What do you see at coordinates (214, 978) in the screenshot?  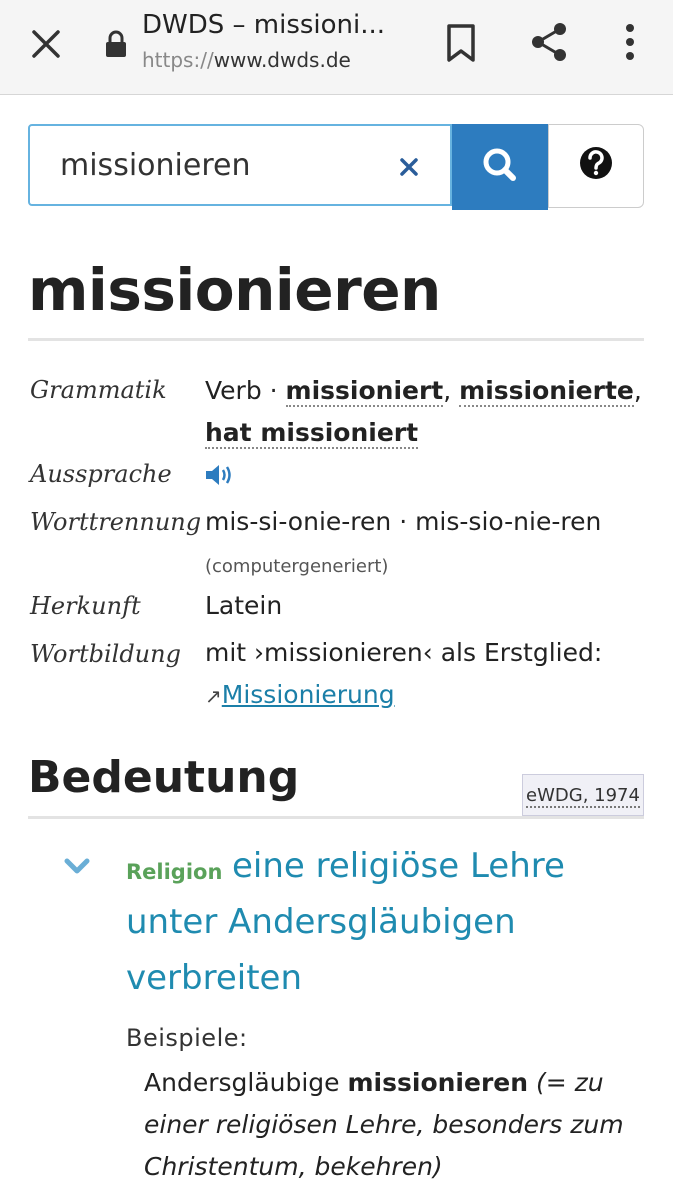 I see `definition-line: verbreiten` at bounding box center [214, 978].